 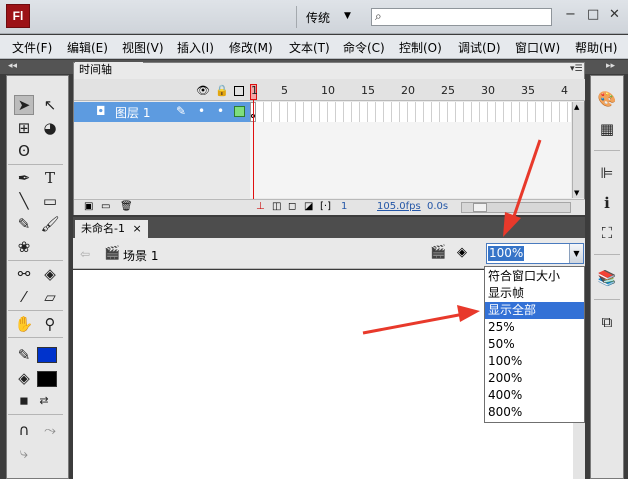 What do you see at coordinates (24, 274) in the screenshot?
I see `bone-tool-icon: ⚯` at bounding box center [24, 274].